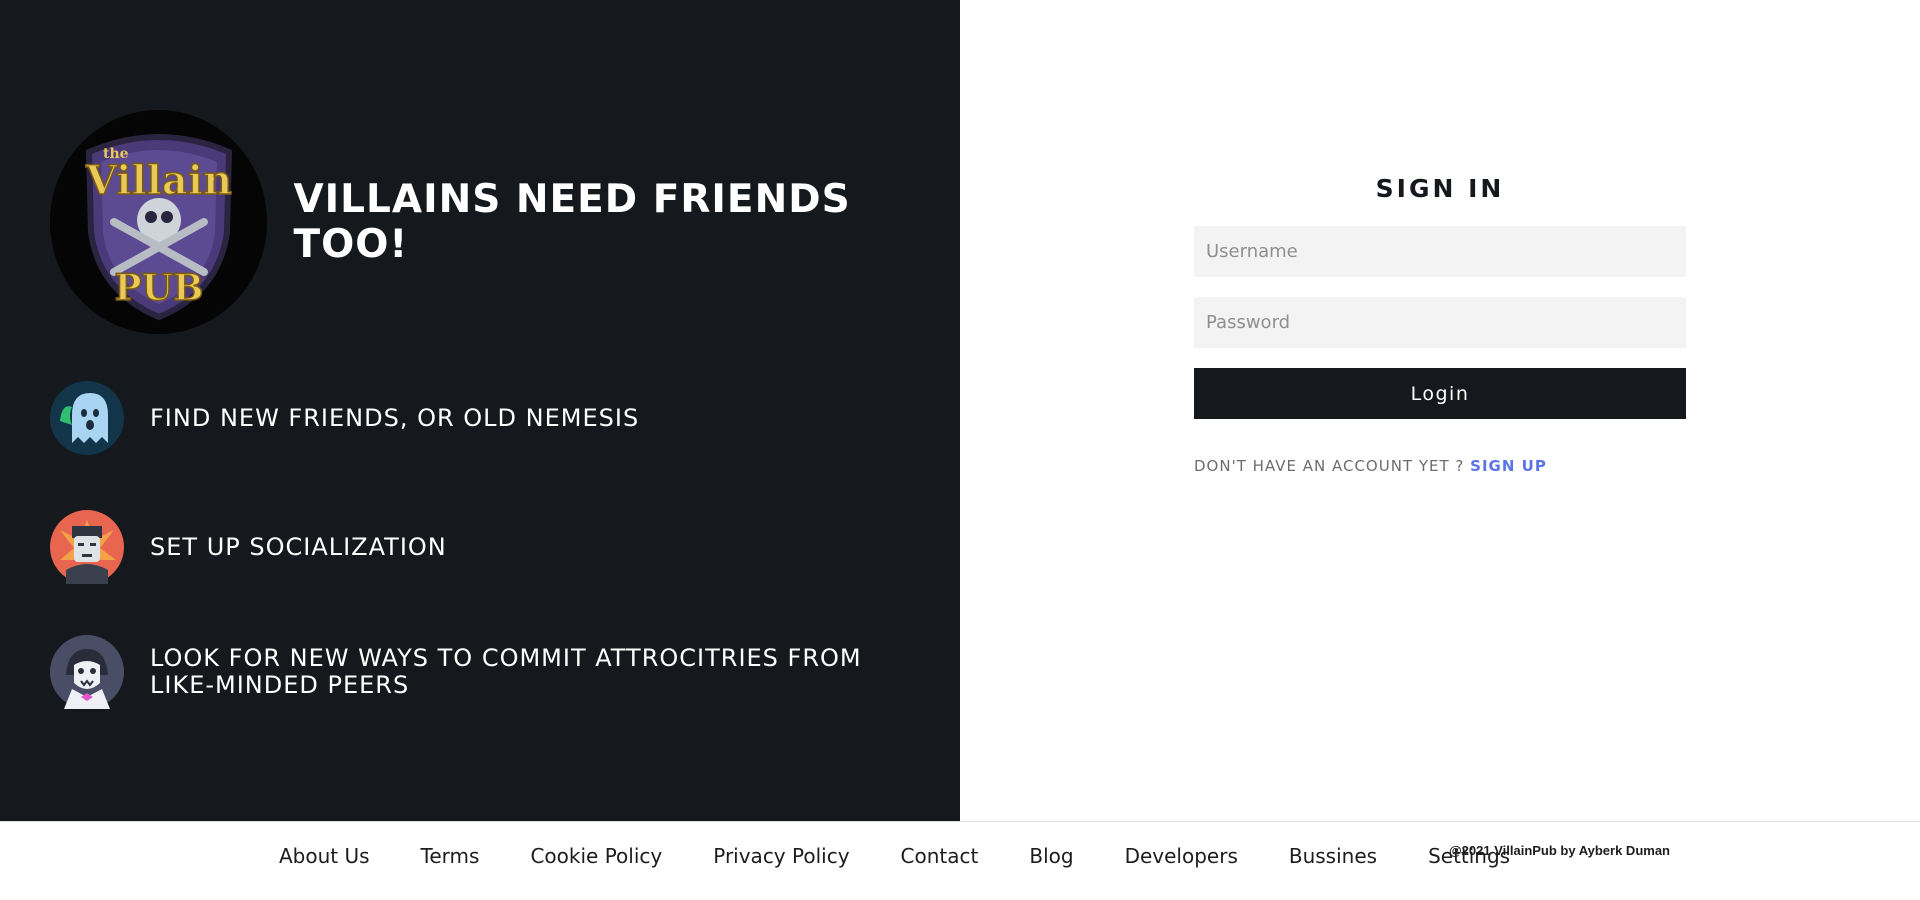  Describe the element at coordinates (158, 288) in the screenshot. I see `svg-text: PUB` at that location.